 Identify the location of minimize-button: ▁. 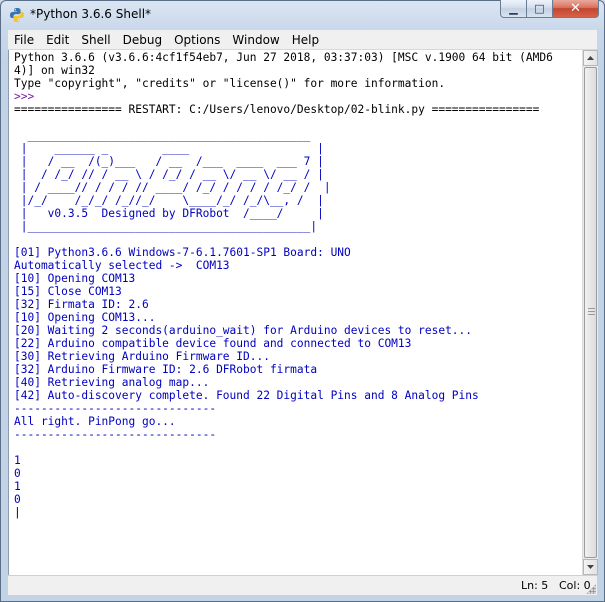
(513, 9).